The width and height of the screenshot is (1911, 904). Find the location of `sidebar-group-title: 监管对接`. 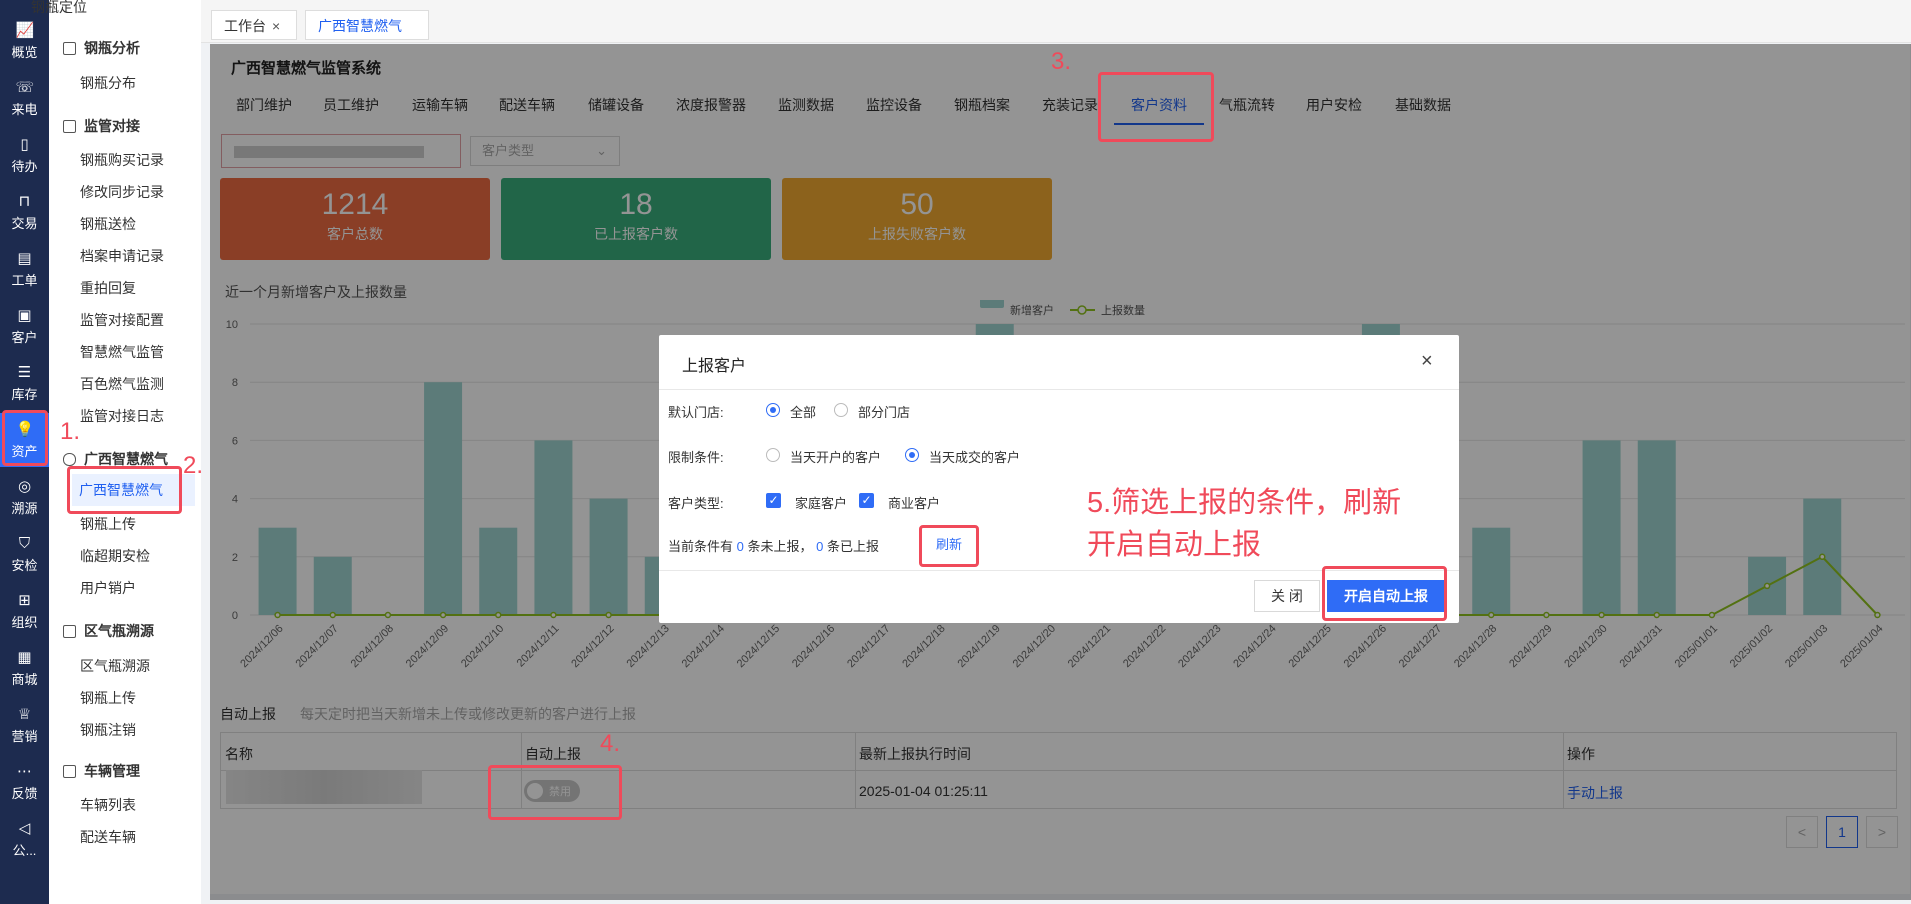

sidebar-group-title: 监管对接 is located at coordinates (101, 126).